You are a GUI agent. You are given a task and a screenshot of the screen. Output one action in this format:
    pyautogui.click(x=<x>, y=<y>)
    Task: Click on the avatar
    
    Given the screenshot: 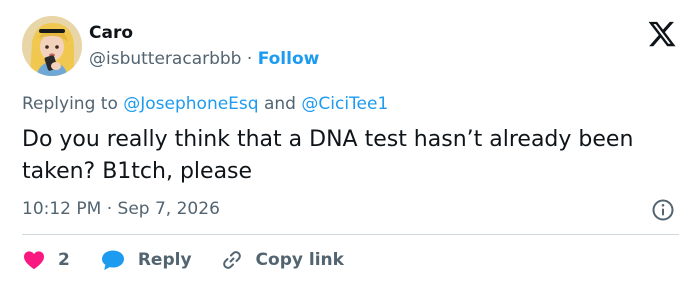 What is the action you would take?
    pyautogui.click(x=52, y=46)
    